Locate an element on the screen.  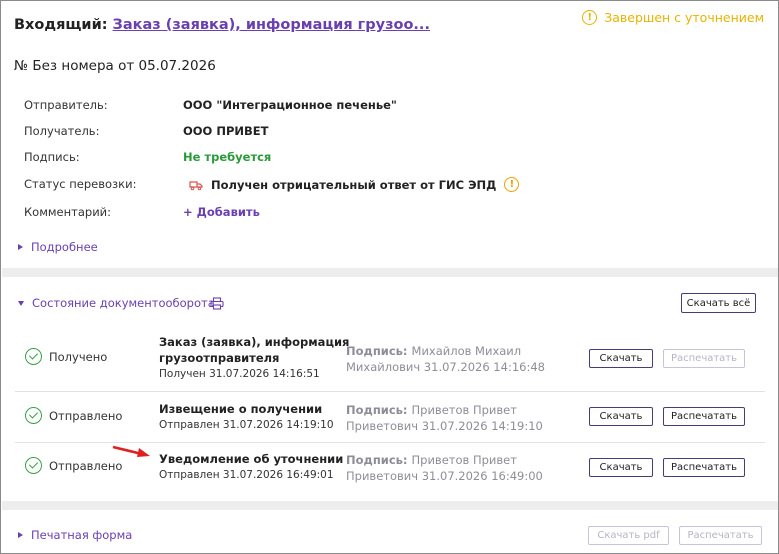
printer-icon is located at coordinates (217, 303).